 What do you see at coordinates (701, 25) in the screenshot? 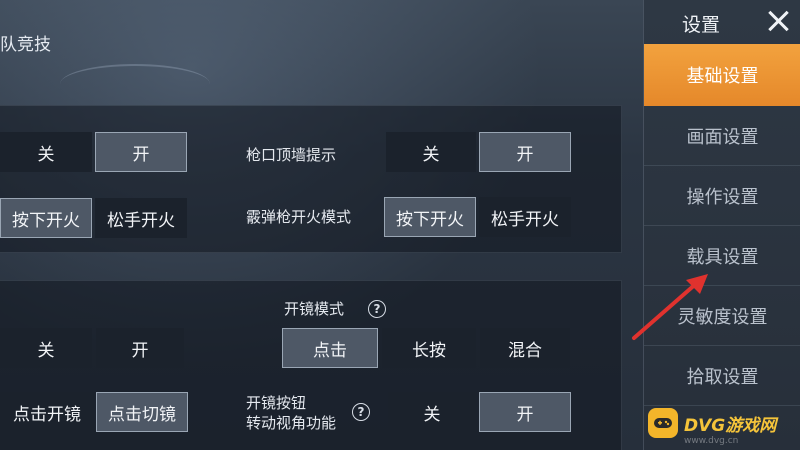
I see `sidebar-title: 设置` at bounding box center [701, 25].